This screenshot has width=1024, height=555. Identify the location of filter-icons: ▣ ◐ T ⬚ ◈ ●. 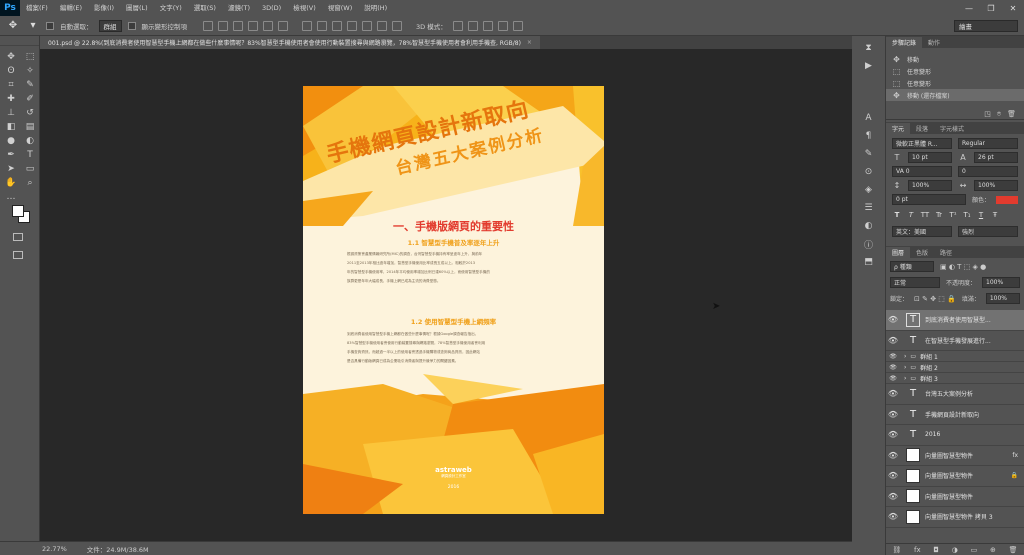
(963, 267).